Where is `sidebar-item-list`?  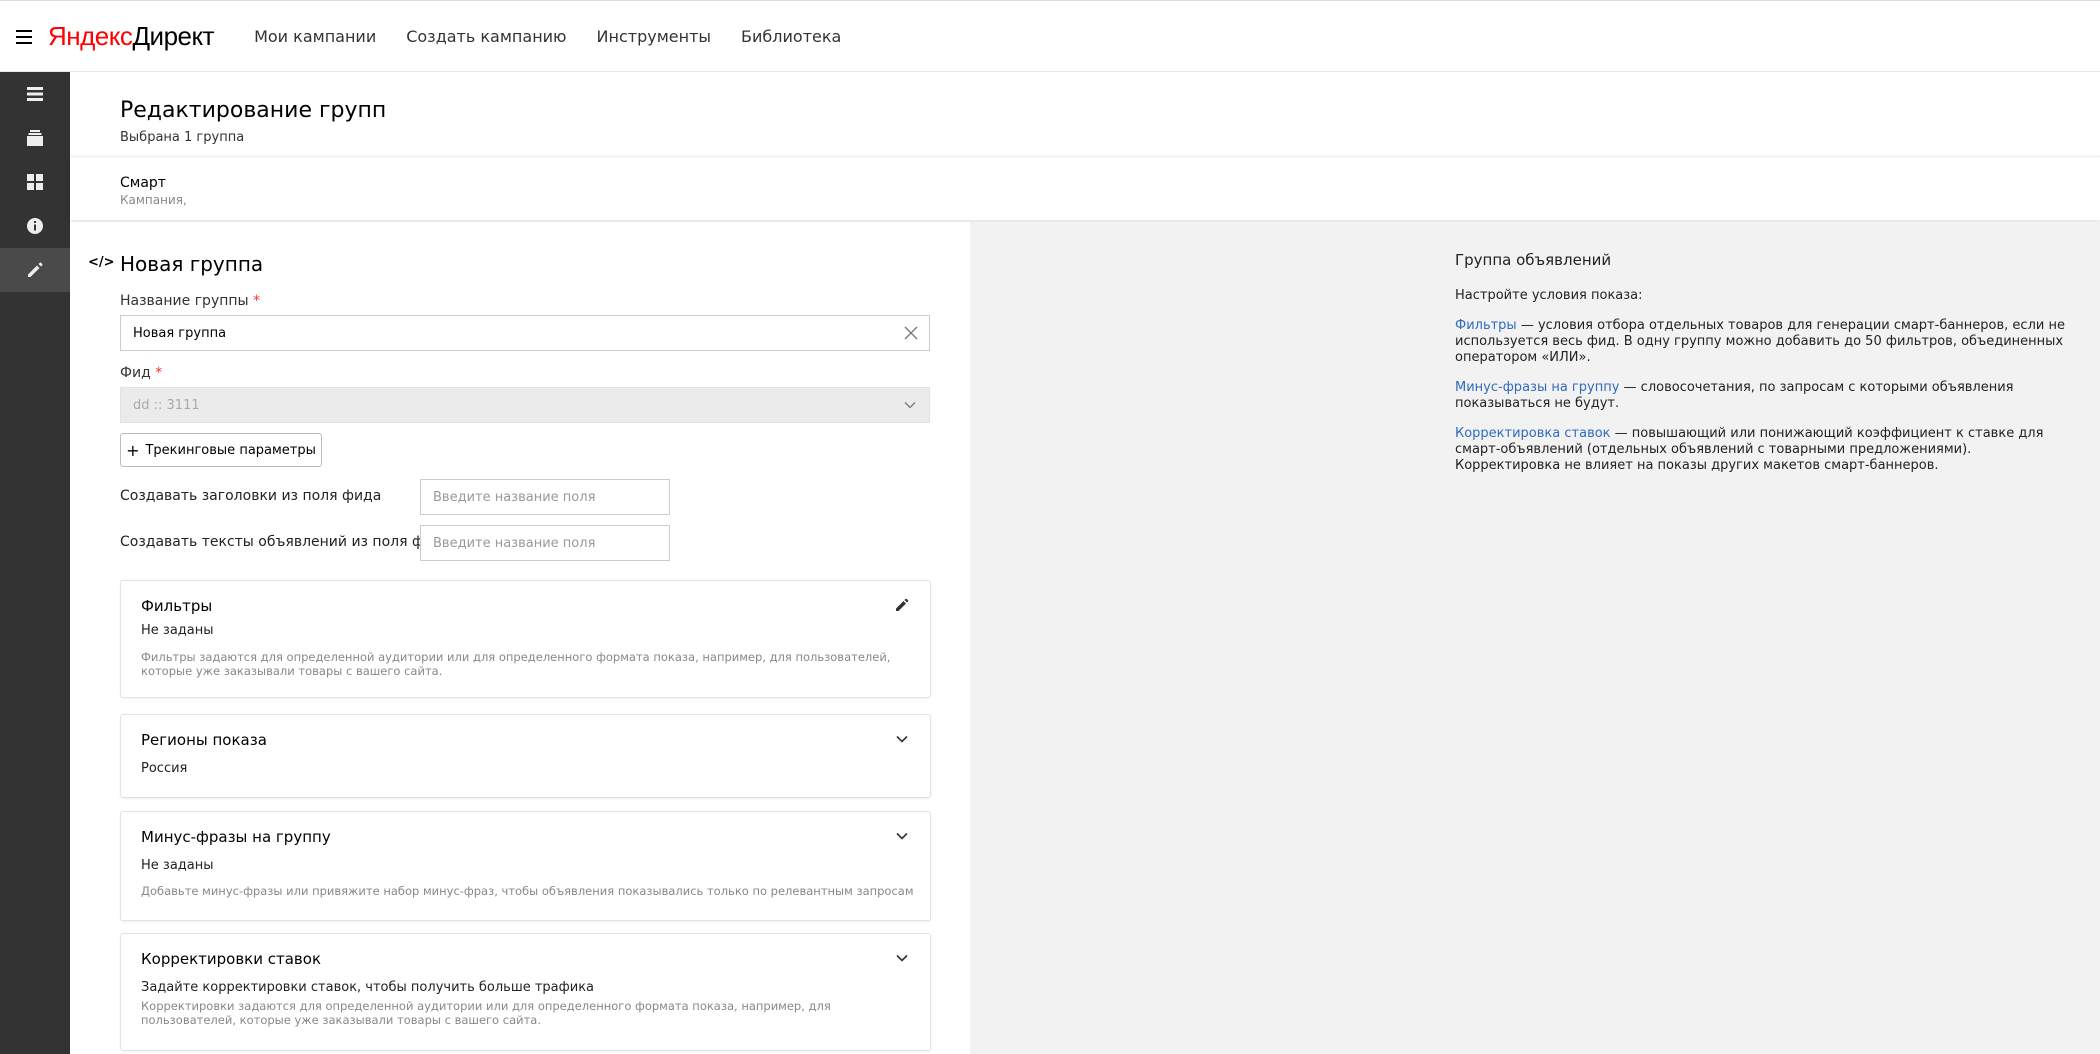 sidebar-item-list is located at coordinates (35, 94).